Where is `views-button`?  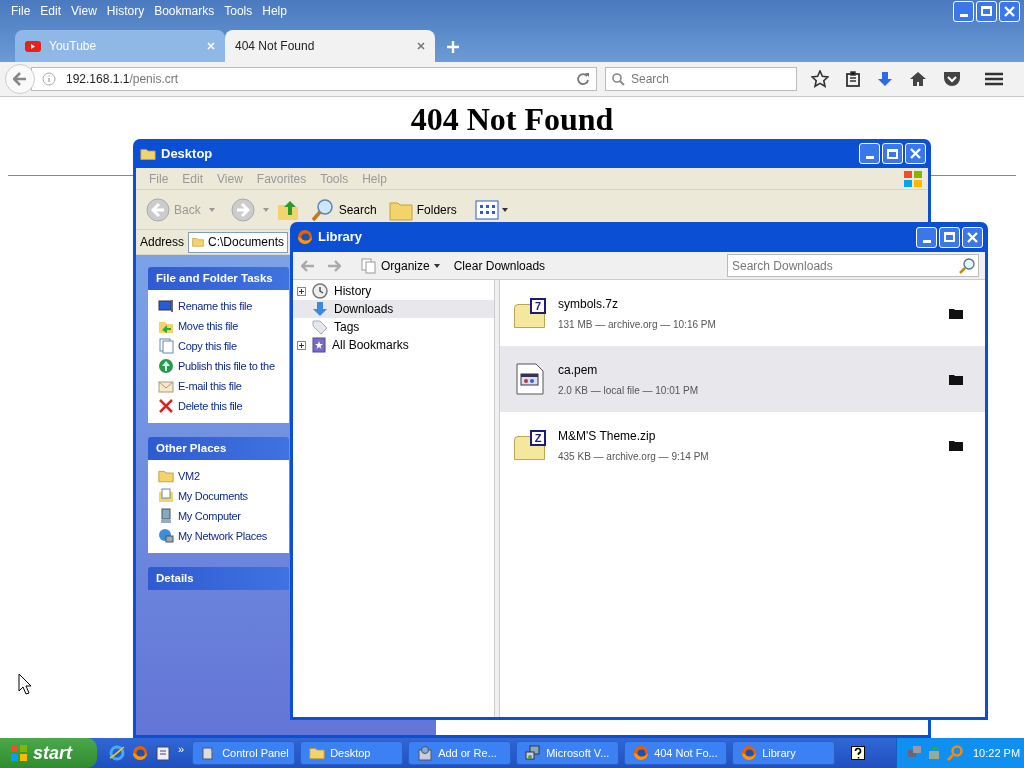 views-button is located at coordinates (491, 209).